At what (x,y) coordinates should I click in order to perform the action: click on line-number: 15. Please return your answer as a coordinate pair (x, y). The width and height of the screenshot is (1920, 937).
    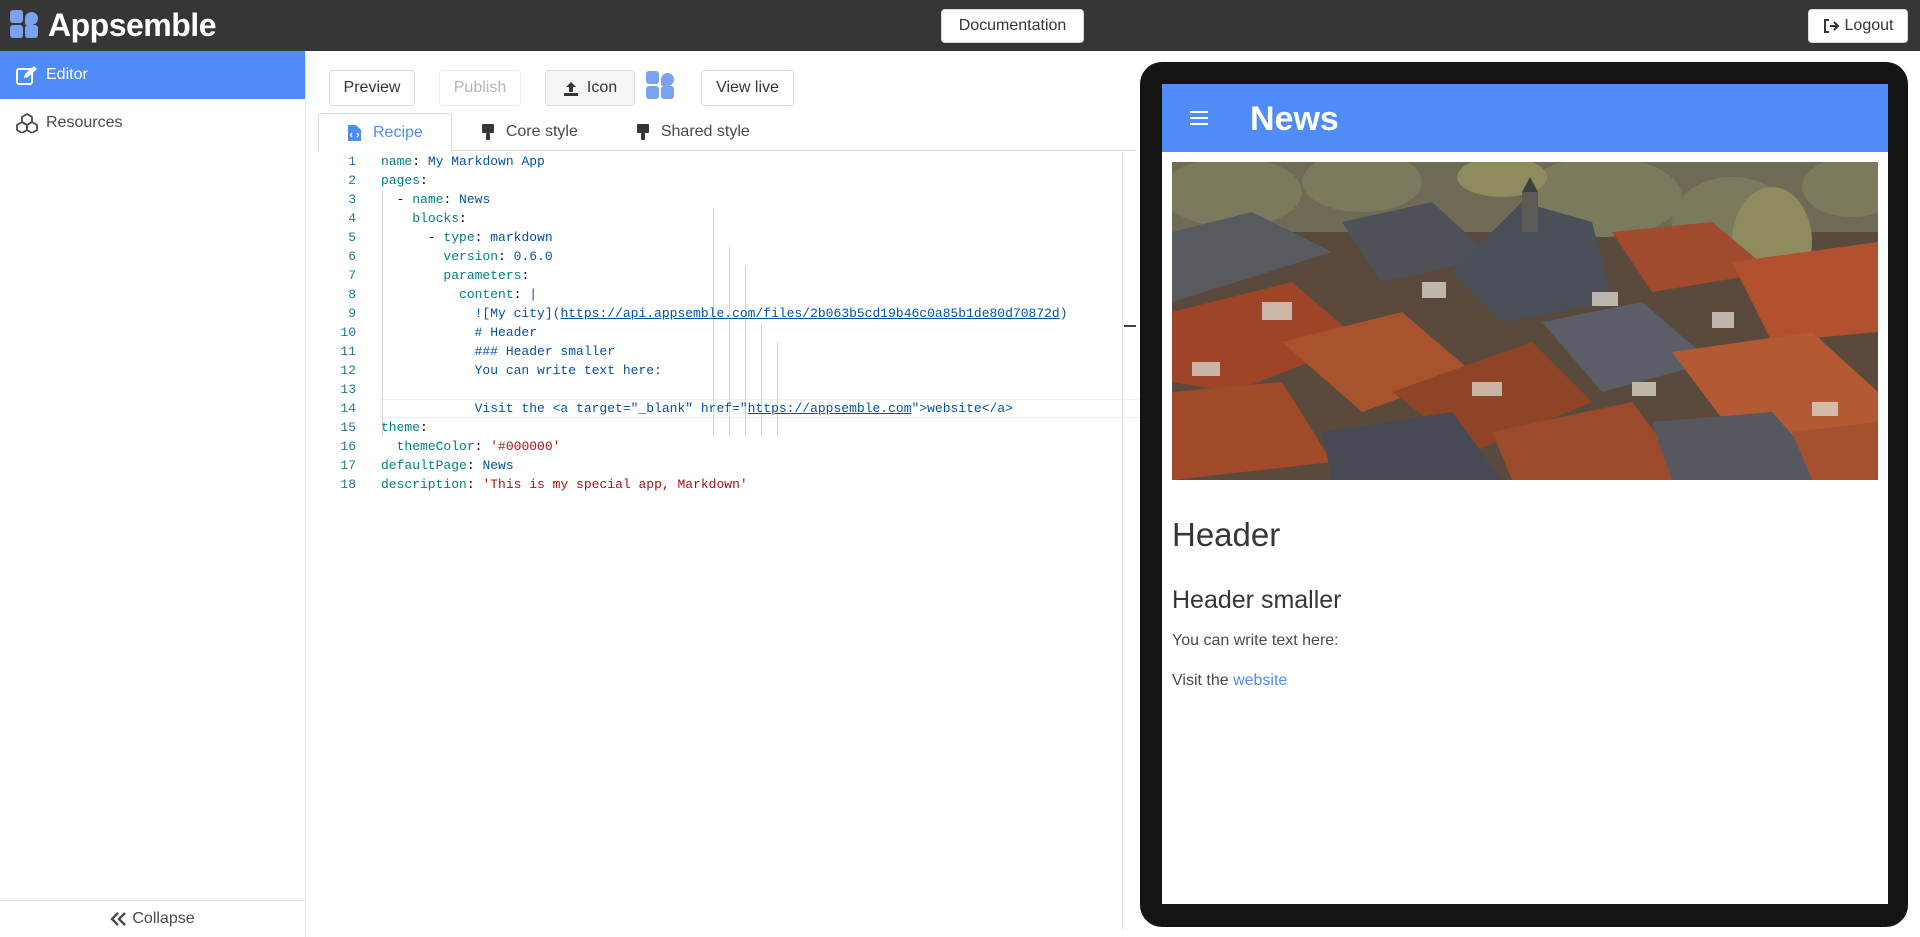
    Looking at the image, I should click on (348, 427).